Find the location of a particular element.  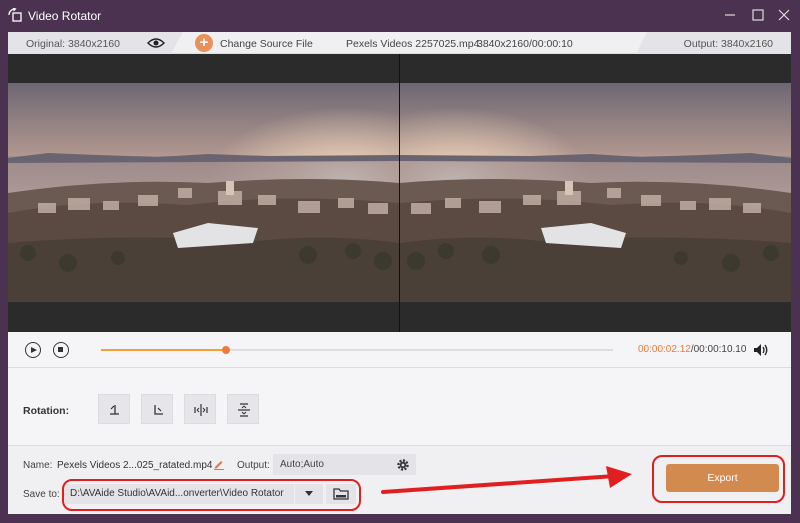

stop-icon is located at coordinates (60, 349).